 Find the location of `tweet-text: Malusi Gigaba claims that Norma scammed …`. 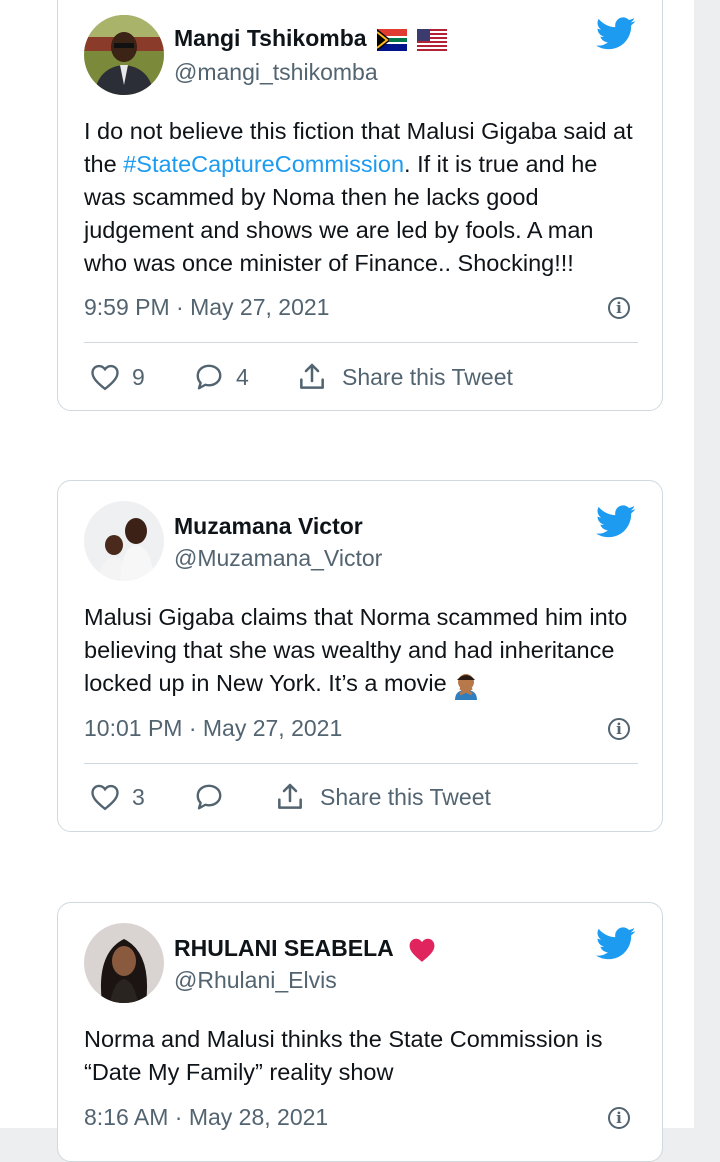

tweet-text: Malusi Gigaba claims that Norma scammed … is located at coordinates (361, 650).